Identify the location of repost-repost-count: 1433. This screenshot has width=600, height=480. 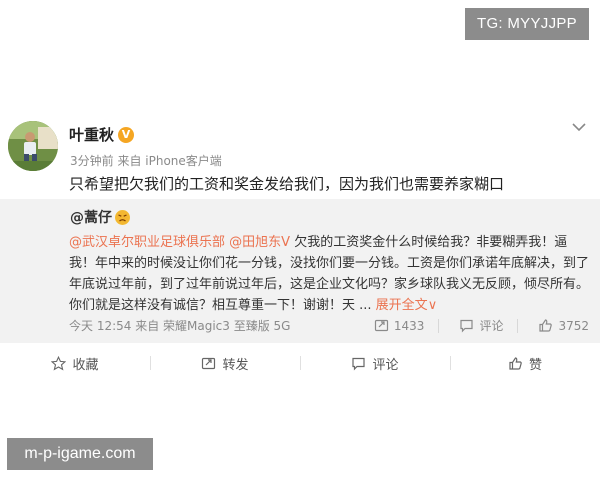
(399, 325).